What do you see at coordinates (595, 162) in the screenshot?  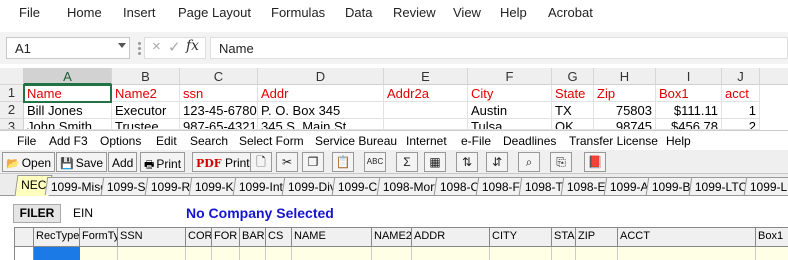 I see `book-icon: 📕` at bounding box center [595, 162].